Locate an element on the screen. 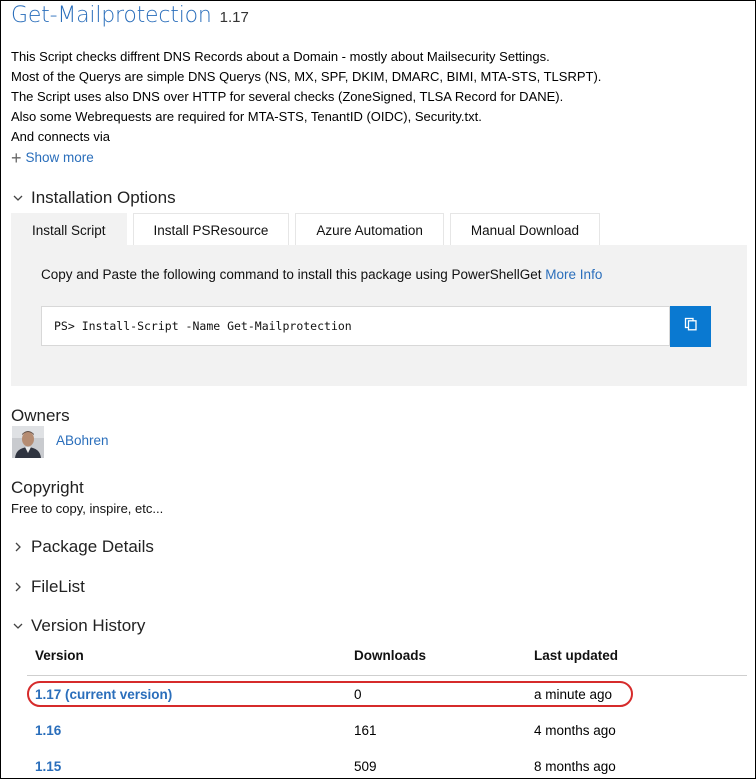 The height and width of the screenshot is (779, 756). owners-heading: Owners is located at coordinates (40, 415).